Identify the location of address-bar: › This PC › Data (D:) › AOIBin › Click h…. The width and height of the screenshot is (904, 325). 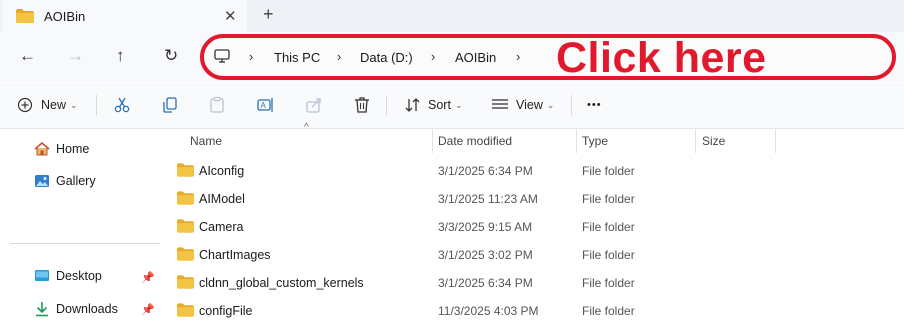
(548, 58).